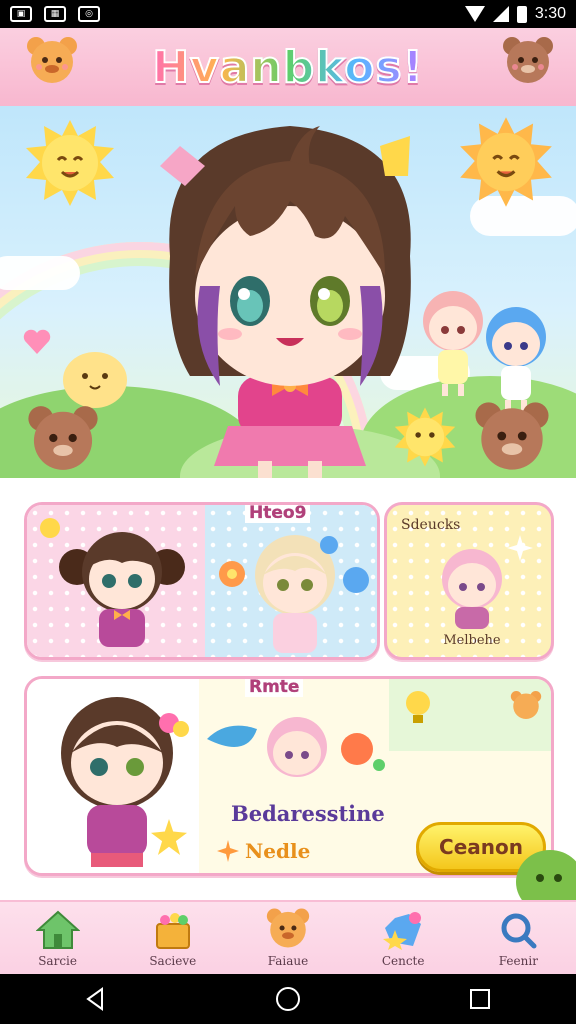 The height and width of the screenshot is (1024, 576). Describe the element at coordinates (308, 813) in the screenshot. I see `activity-description: Bedaresstine` at that location.